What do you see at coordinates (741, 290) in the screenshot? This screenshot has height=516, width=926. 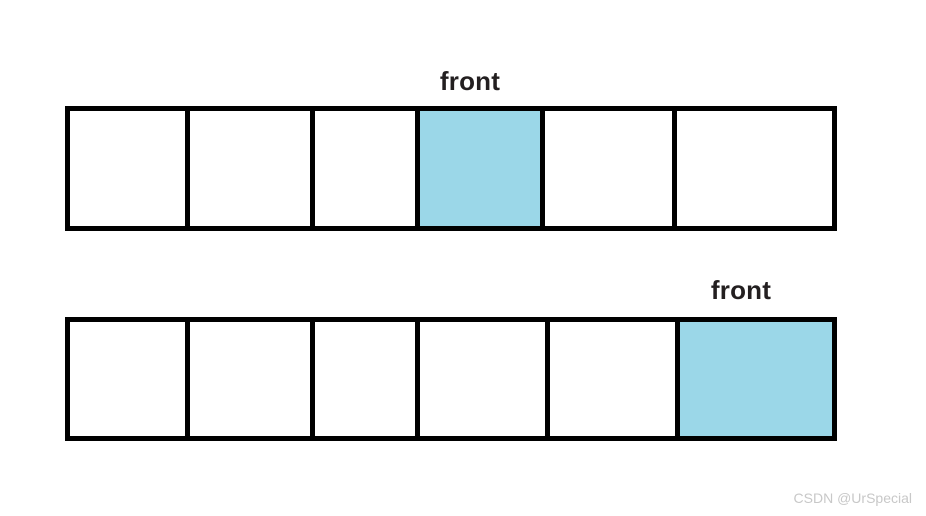 I see `front-label-row-2: front` at bounding box center [741, 290].